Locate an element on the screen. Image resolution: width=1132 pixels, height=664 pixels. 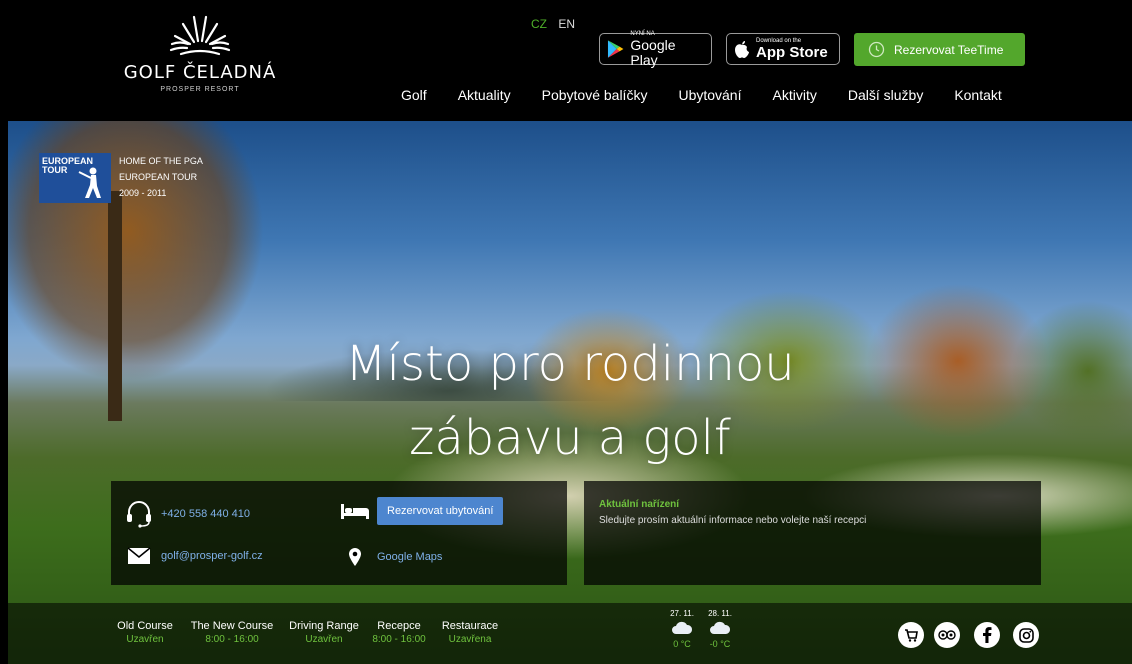
book-accommodation-button: Rezervovat ubytování is located at coordinates (440, 511).